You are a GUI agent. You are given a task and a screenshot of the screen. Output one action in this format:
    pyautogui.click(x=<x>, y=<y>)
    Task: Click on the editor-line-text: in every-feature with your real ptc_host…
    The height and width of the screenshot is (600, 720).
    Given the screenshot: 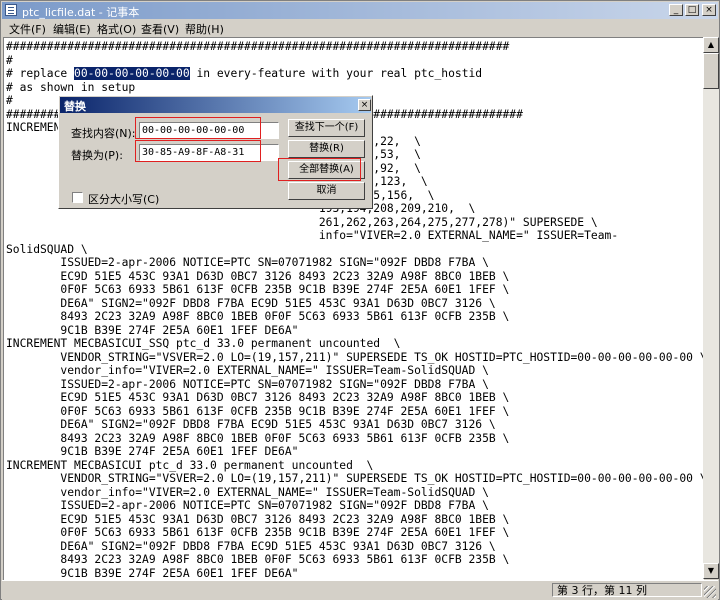 What is the action you would take?
    pyautogui.click(x=336, y=73)
    